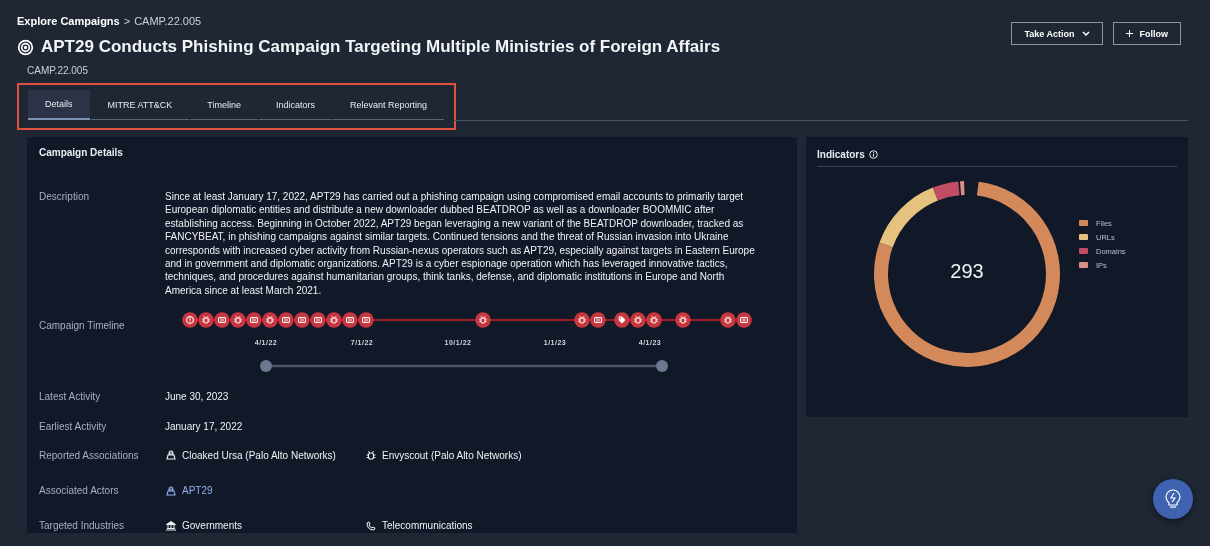  Describe the element at coordinates (259, 456) in the screenshot. I see `field-value: Cloaked Ursa (Palo Alto Networks)` at that location.